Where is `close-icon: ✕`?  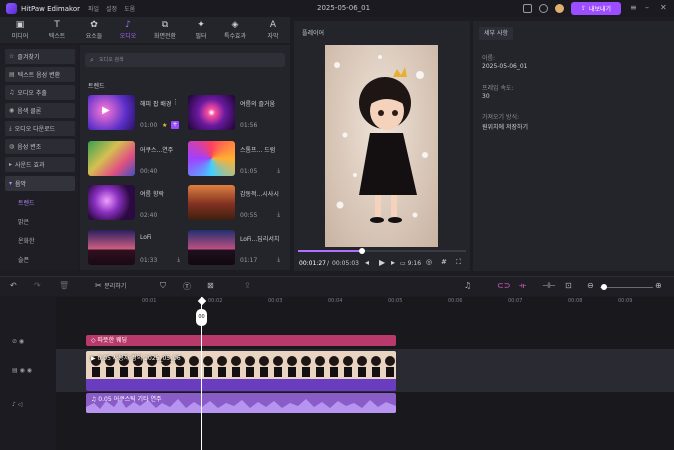 close-icon: ✕ is located at coordinates (663, 7).